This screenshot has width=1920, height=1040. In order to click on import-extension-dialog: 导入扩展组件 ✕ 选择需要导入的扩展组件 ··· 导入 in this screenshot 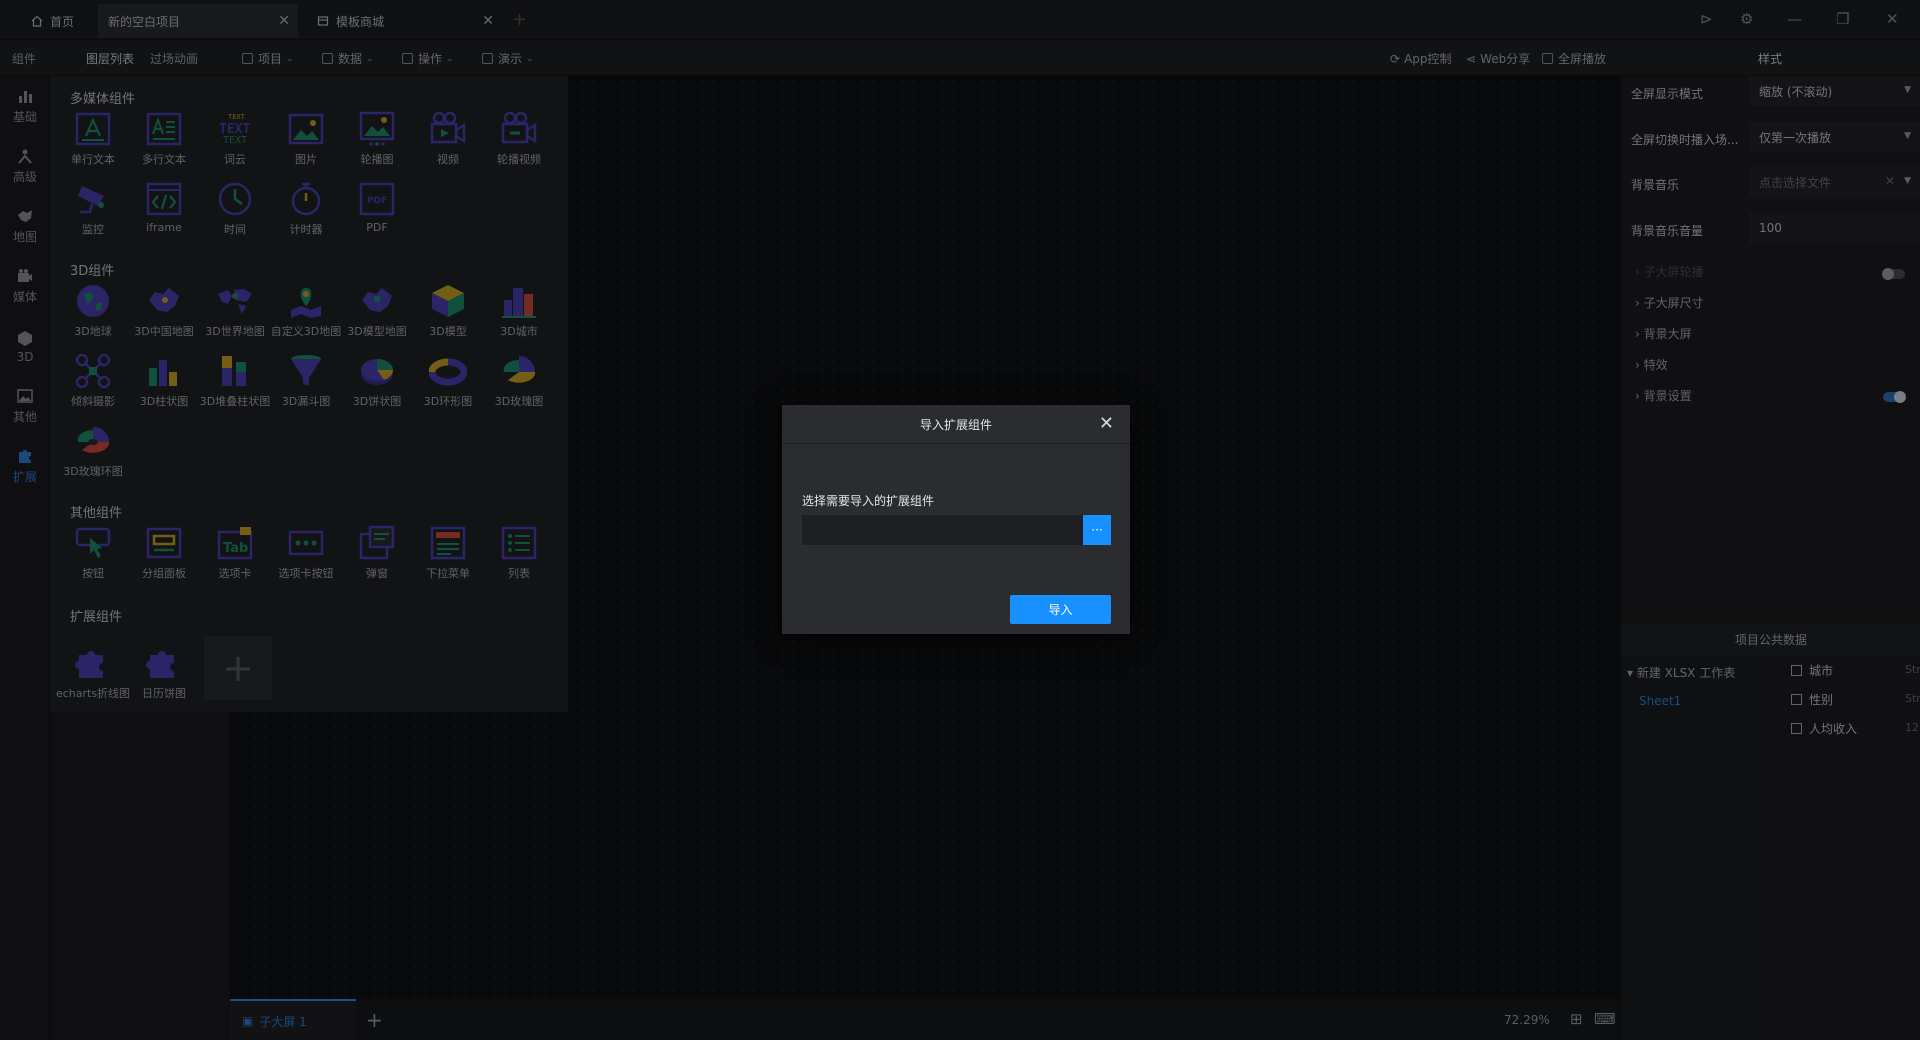, I will do `click(956, 519)`.